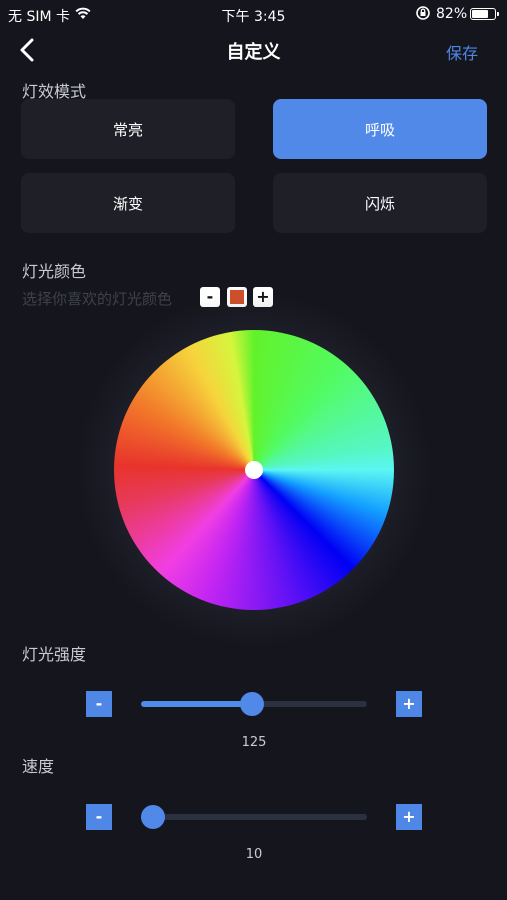 The image size is (507, 900). Describe the element at coordinates (253, 52) in the screenshot. I see `page-title: 自定义` at that location.